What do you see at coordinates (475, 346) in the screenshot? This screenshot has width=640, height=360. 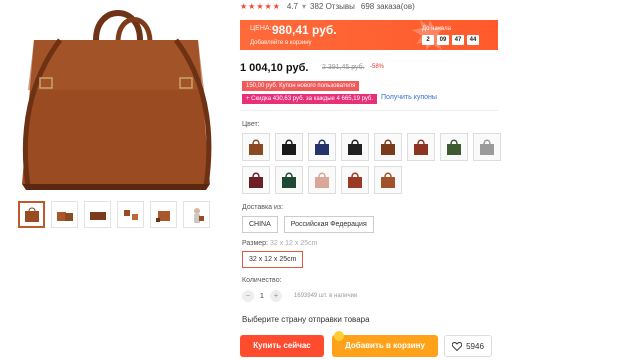 I see `wishlist-count: 5946` at bounding box center [475, 346].